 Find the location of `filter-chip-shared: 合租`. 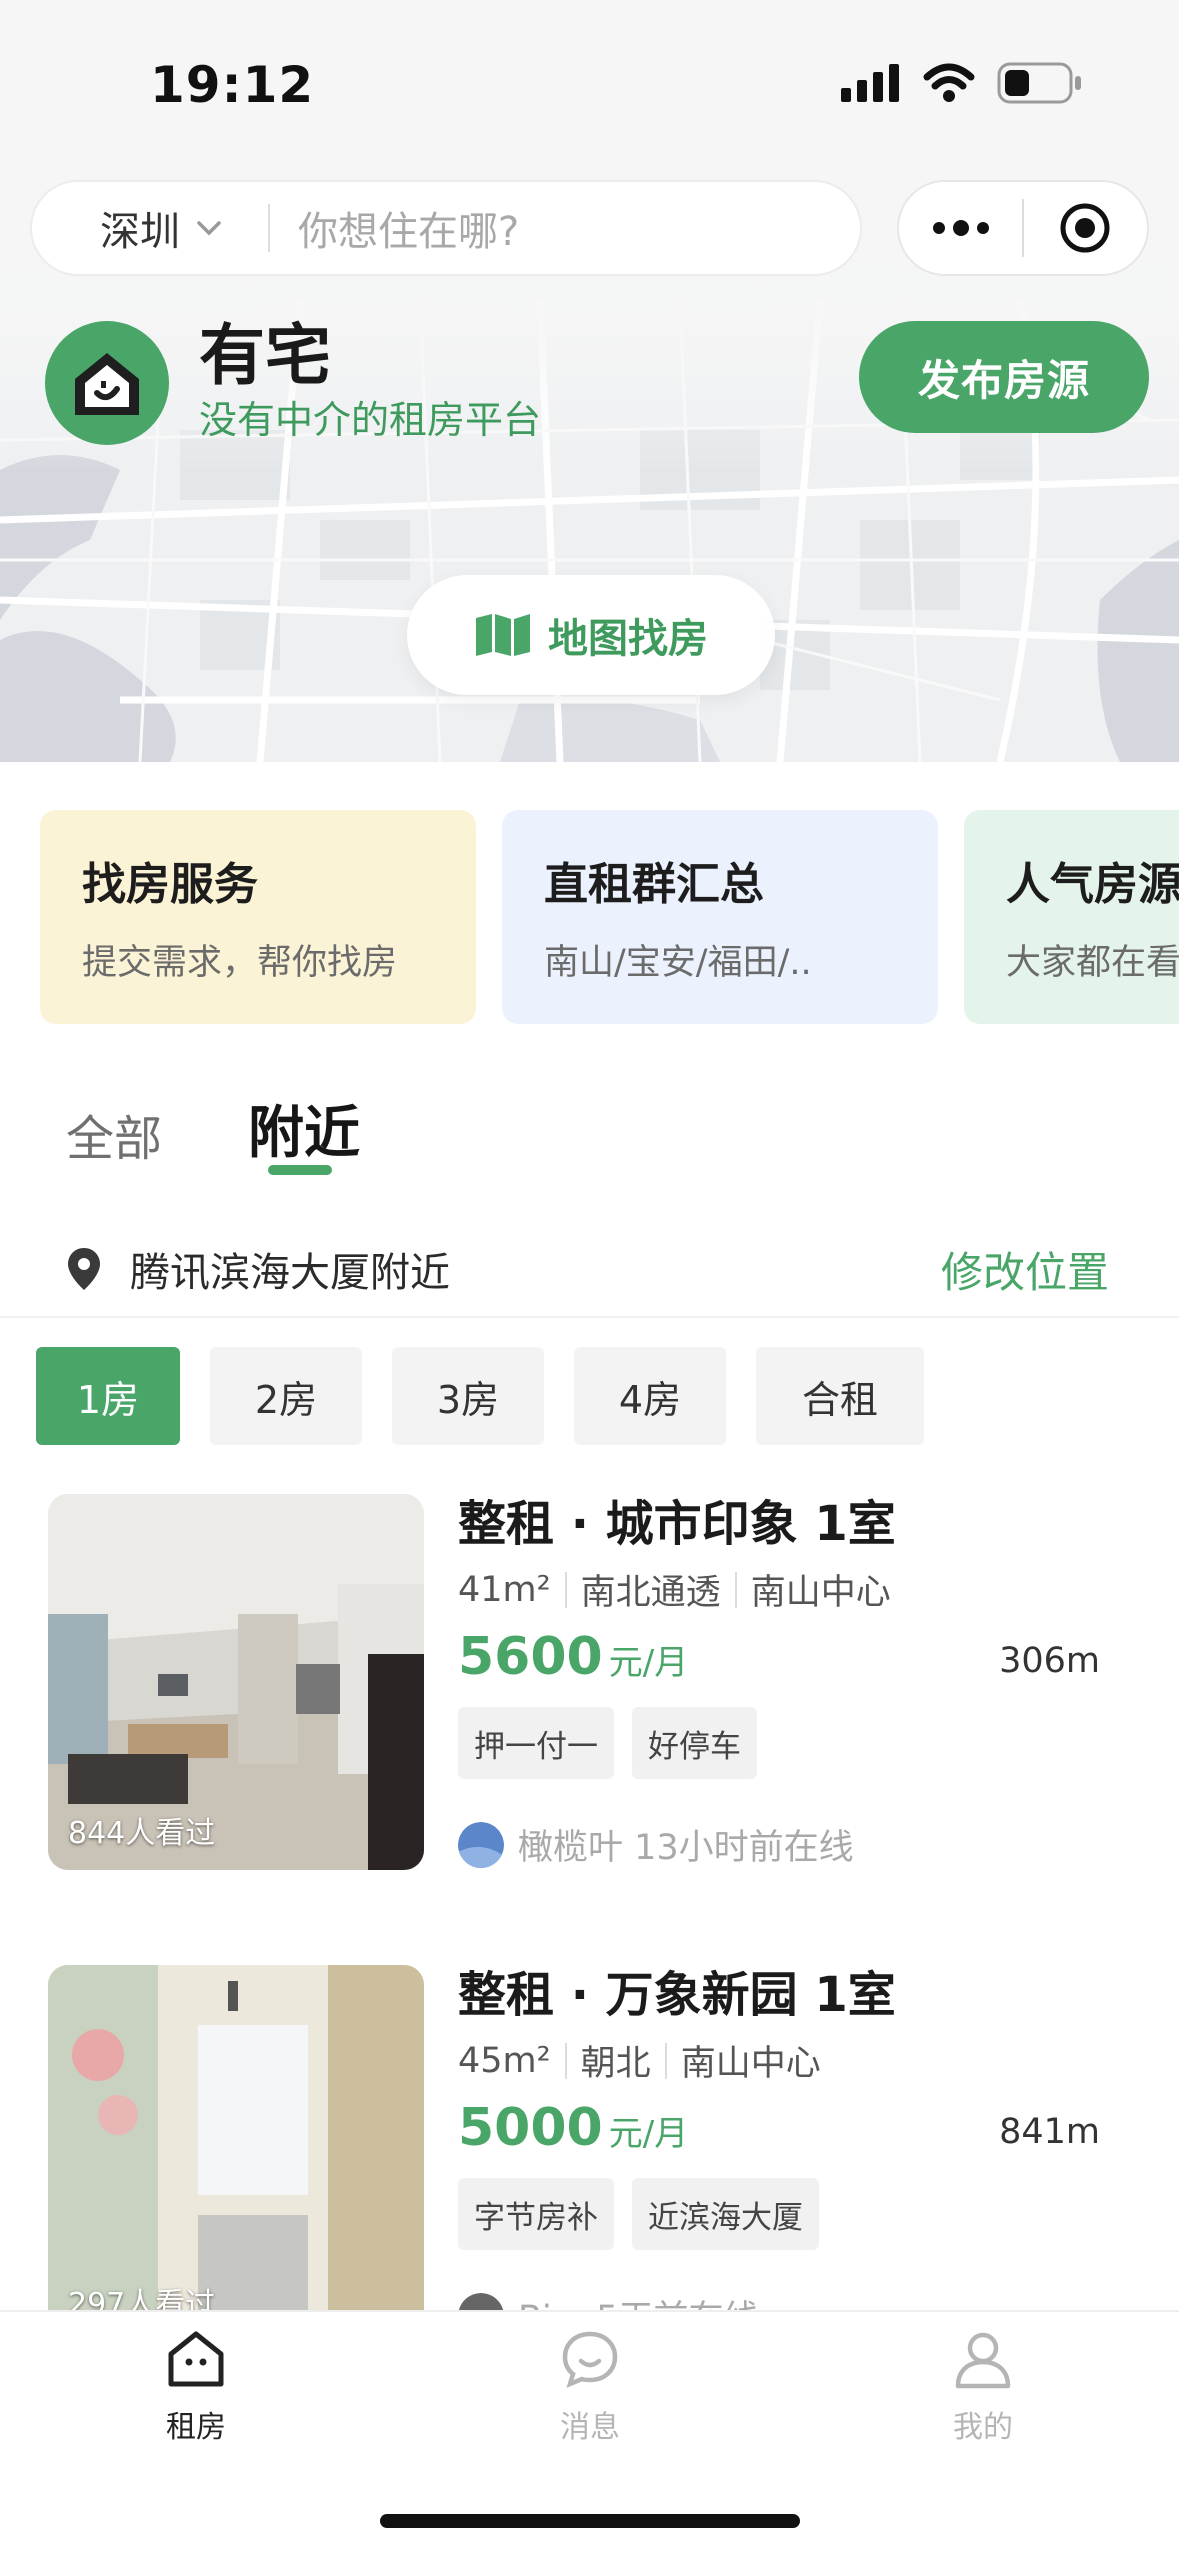

filter-chip-shared: 合租 is located at coordinates (840, 1396).